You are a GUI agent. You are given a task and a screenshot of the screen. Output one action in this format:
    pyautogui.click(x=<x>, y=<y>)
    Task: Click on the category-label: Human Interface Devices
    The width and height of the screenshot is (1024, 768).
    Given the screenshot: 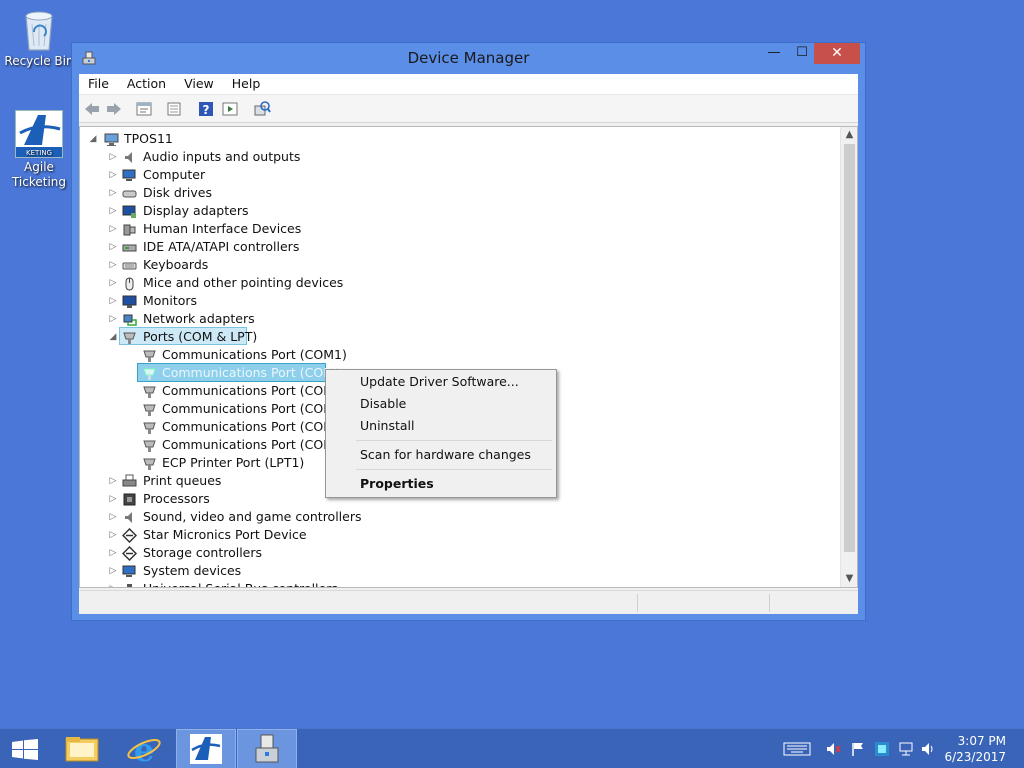 What is the action you would take?
    pyautogui.click(x=222, y=228)
    